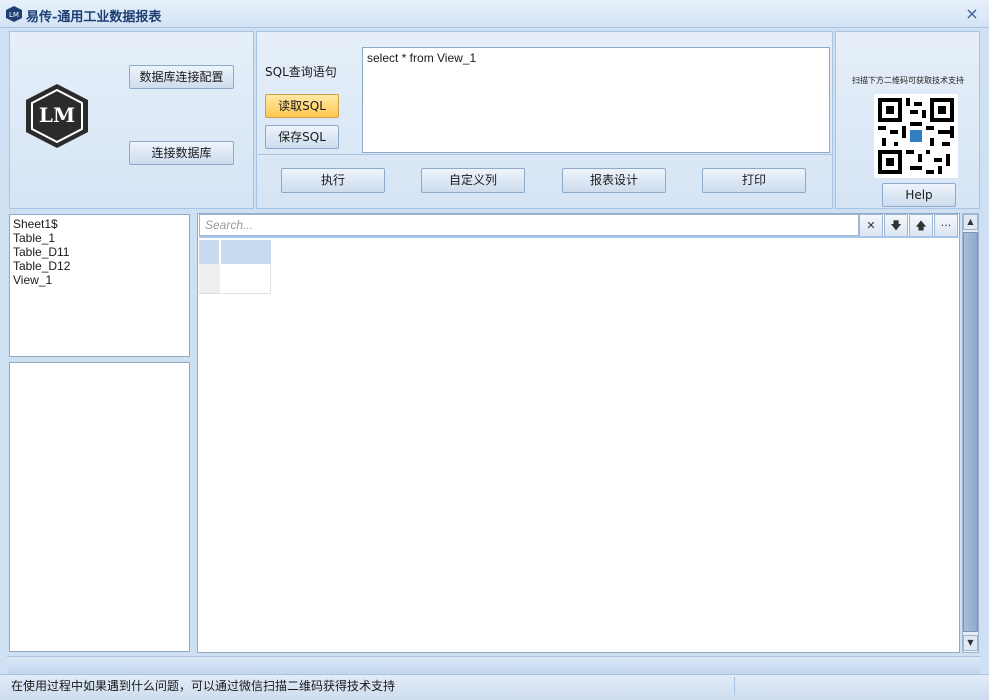 This screenshot has width=989, height=700. What do you see at coordinates (916, 136) in the screenshot?
I see `qr-code-image` at bounding box center [916, 136].